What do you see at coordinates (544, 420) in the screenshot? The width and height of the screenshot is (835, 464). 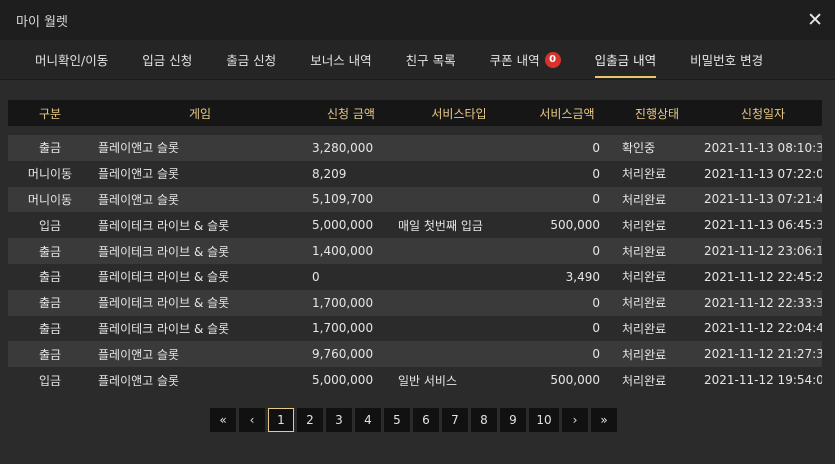 I see `page-button-10: 10` at bounding box center [544, 420].